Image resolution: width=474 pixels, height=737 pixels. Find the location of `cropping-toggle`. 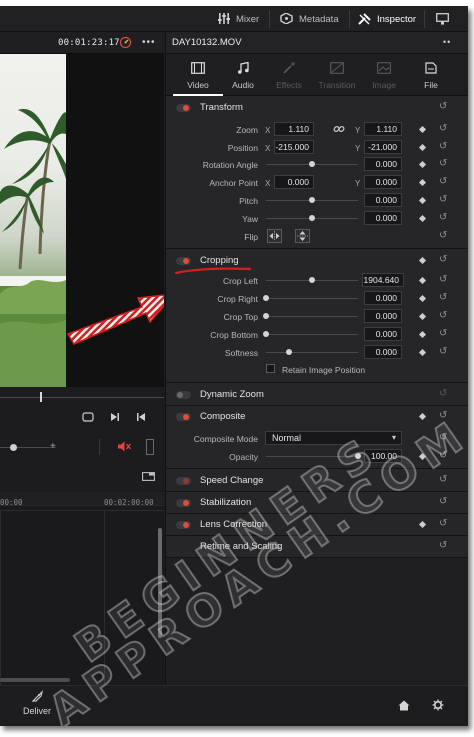

cropping-toggle is located at coordinates (183, 261).